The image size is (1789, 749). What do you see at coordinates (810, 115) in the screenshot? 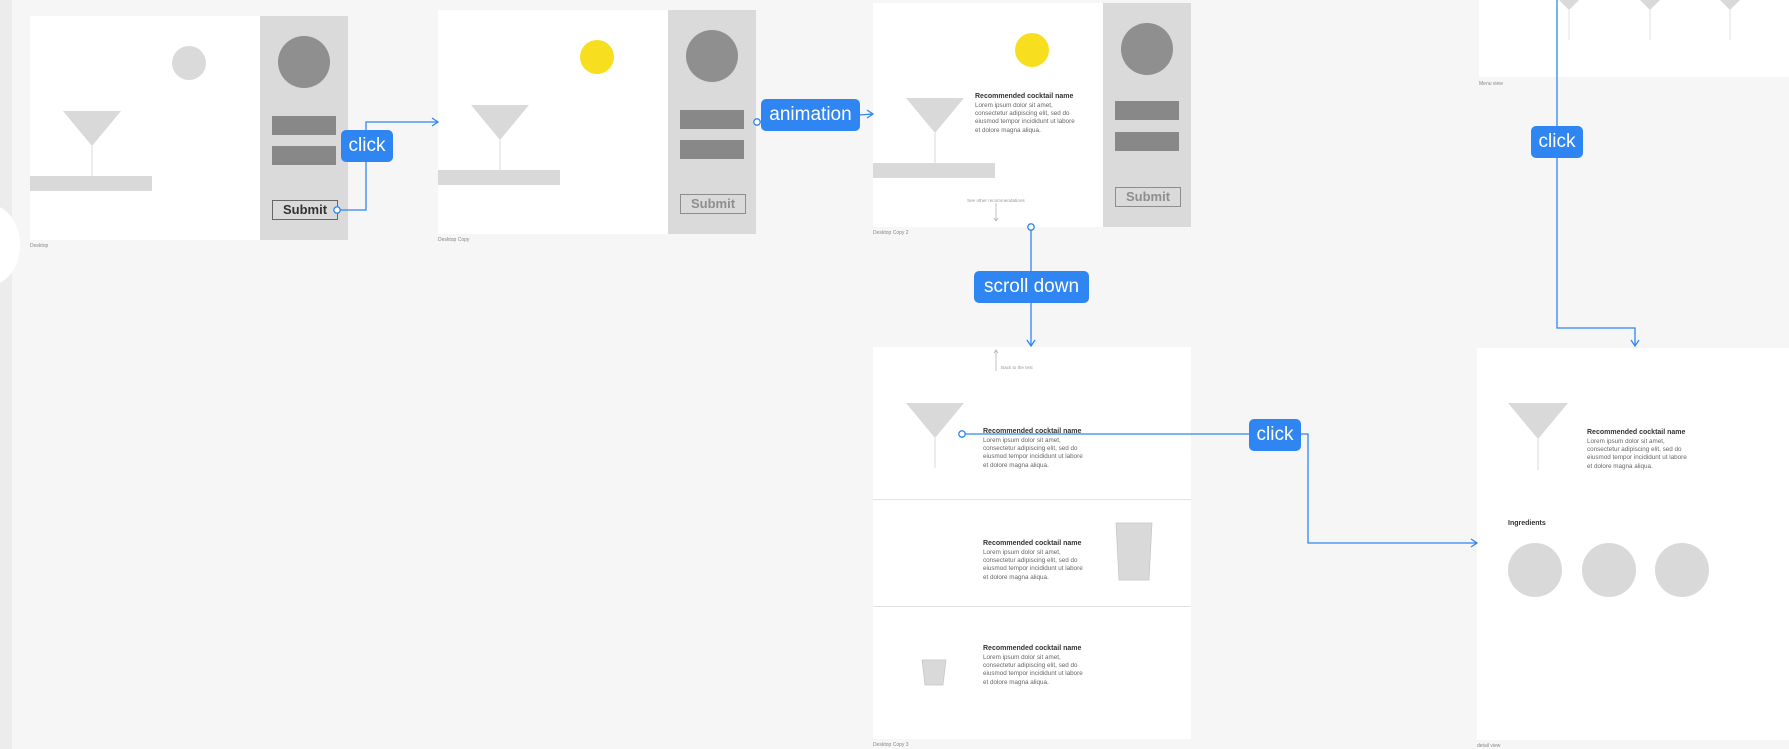
I see `interaction-badge-animation: animation` at bounding box center [810, 115].